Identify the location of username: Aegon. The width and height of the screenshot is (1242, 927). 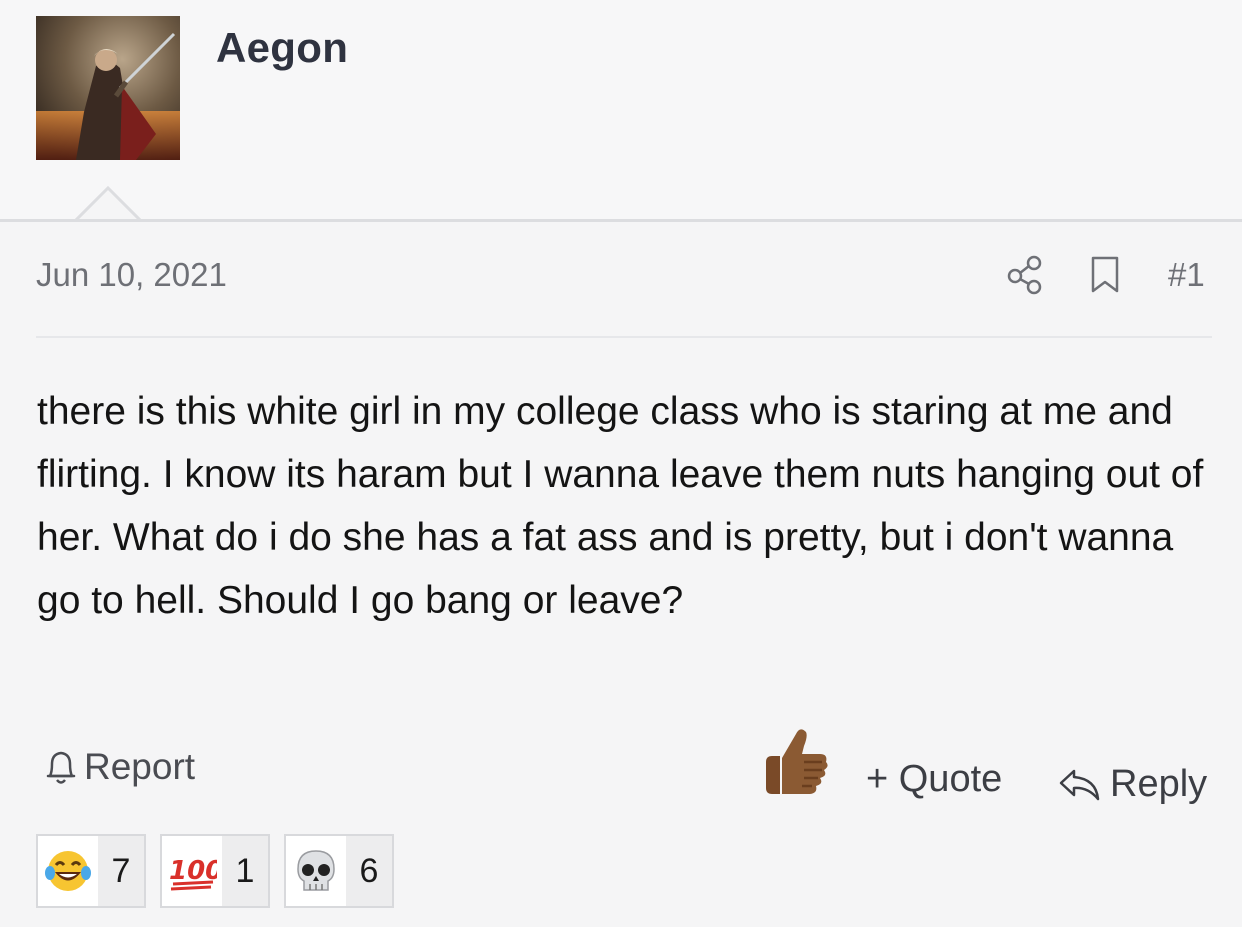
(282, 48).